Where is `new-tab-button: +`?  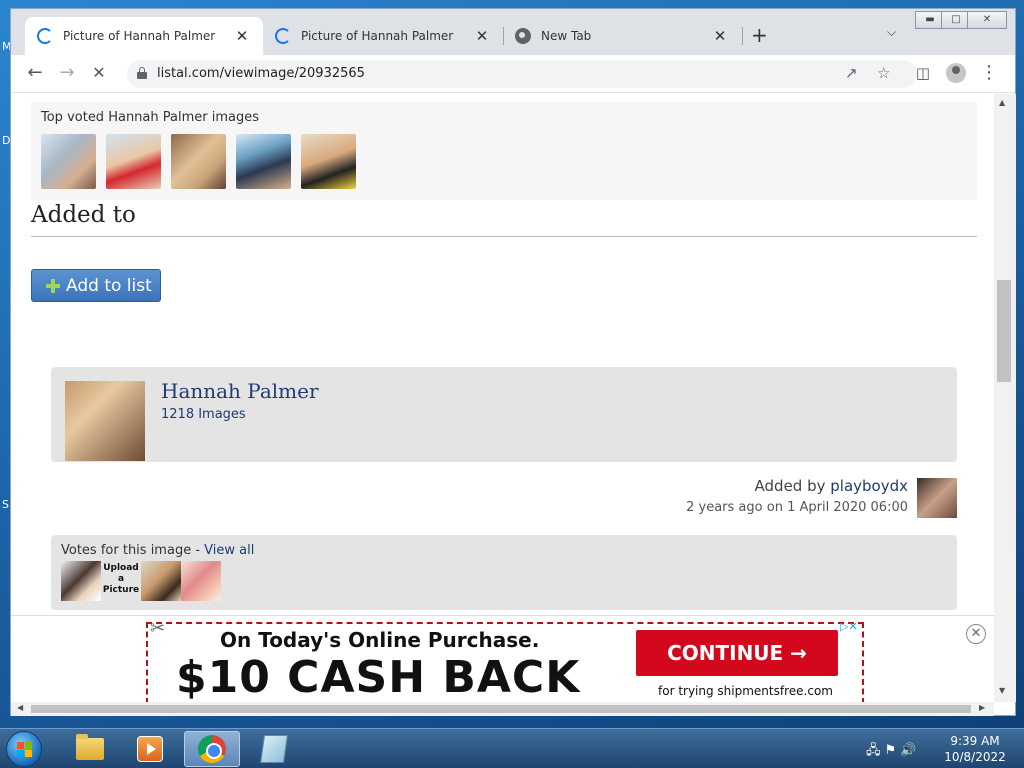 new-tab-button: + is located at coordinates (759, 35).